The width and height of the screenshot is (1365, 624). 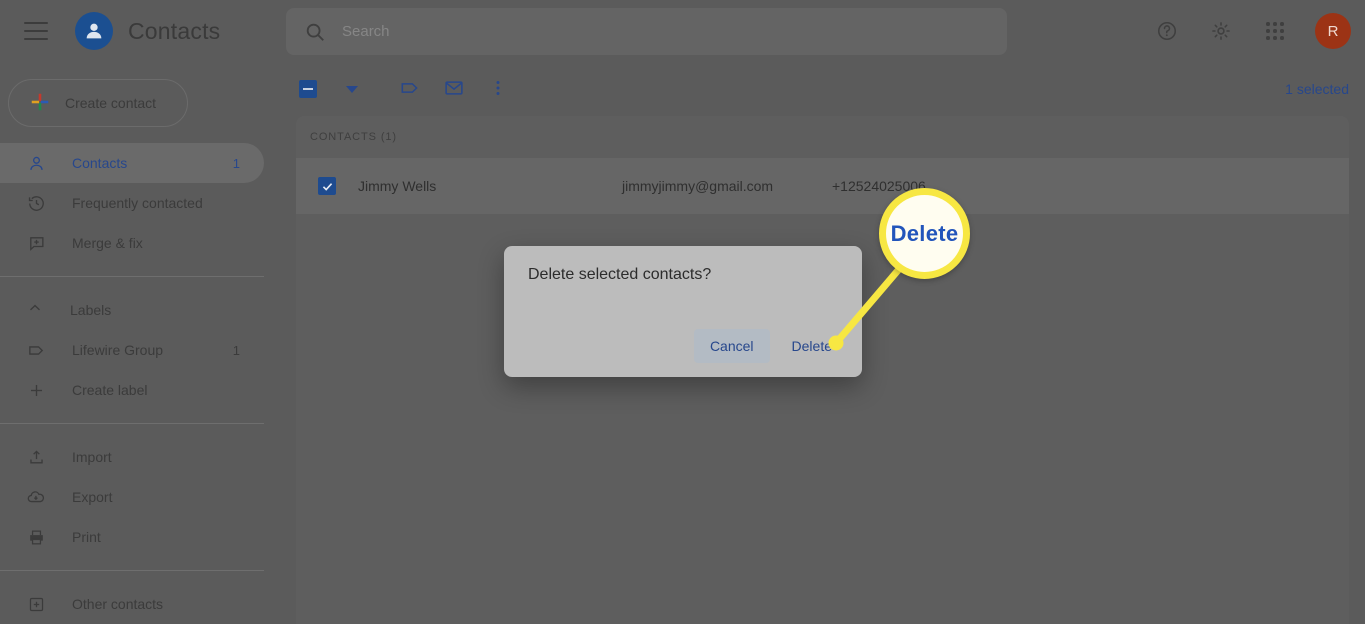 I want to click on selection-dropdown-button, so click(x=352, y=89).